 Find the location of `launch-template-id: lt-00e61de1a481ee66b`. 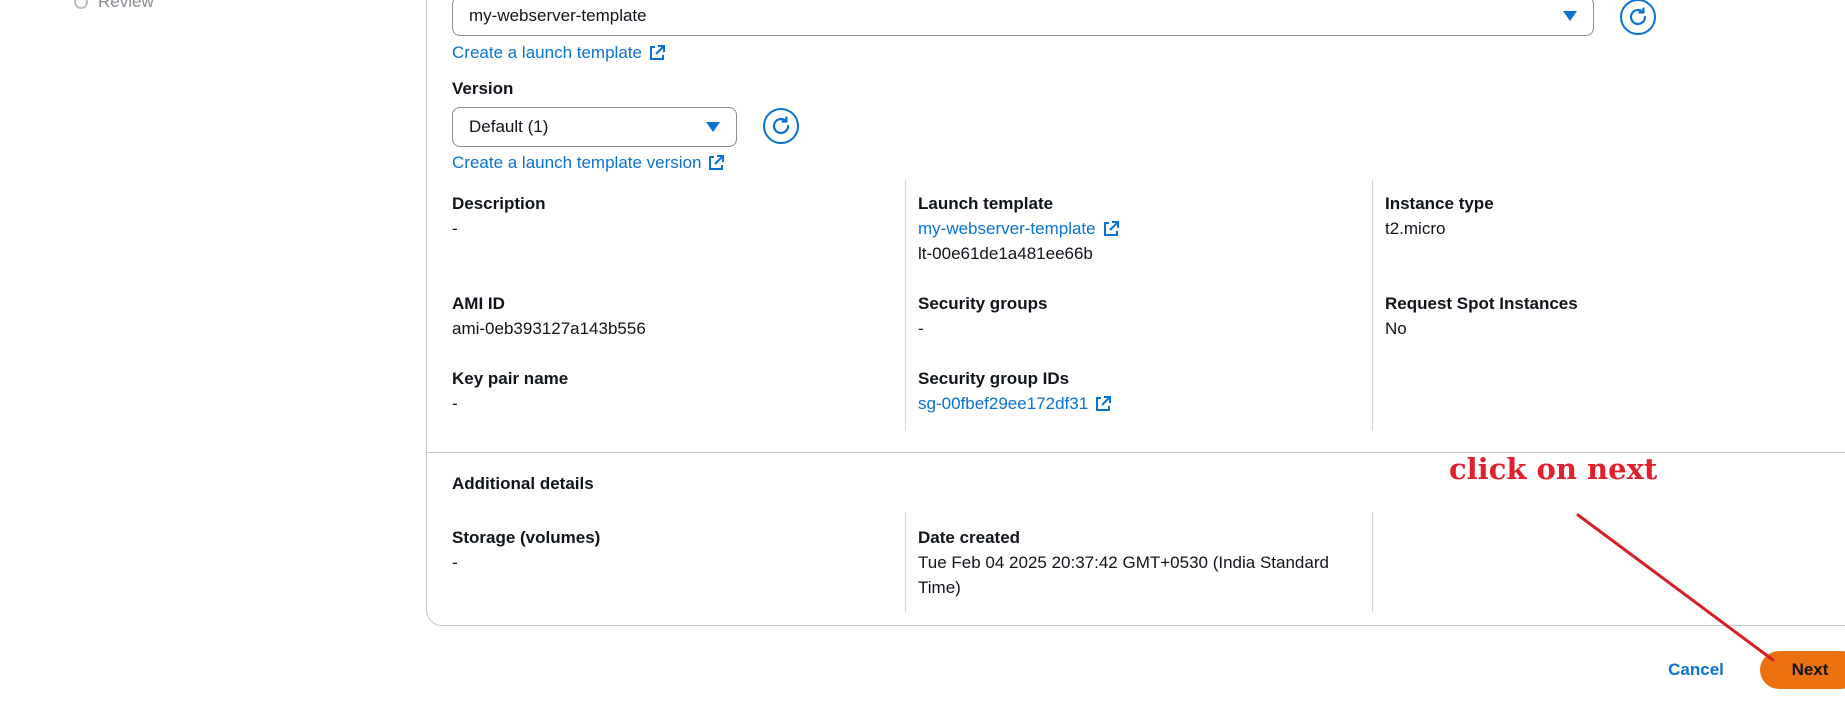

launch-template-id: lt-00e61de1a481ee66b is located at coordinates (1005, 253).